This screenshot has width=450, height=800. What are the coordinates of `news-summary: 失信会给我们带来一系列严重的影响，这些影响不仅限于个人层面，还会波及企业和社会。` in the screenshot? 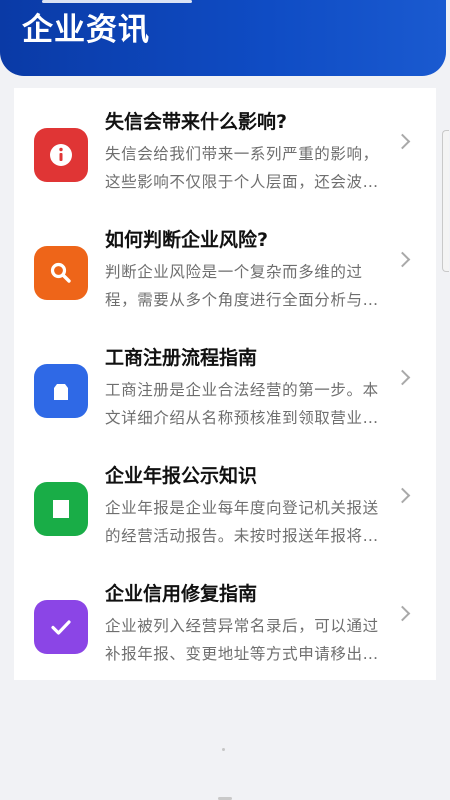 It's located at (242, 168).